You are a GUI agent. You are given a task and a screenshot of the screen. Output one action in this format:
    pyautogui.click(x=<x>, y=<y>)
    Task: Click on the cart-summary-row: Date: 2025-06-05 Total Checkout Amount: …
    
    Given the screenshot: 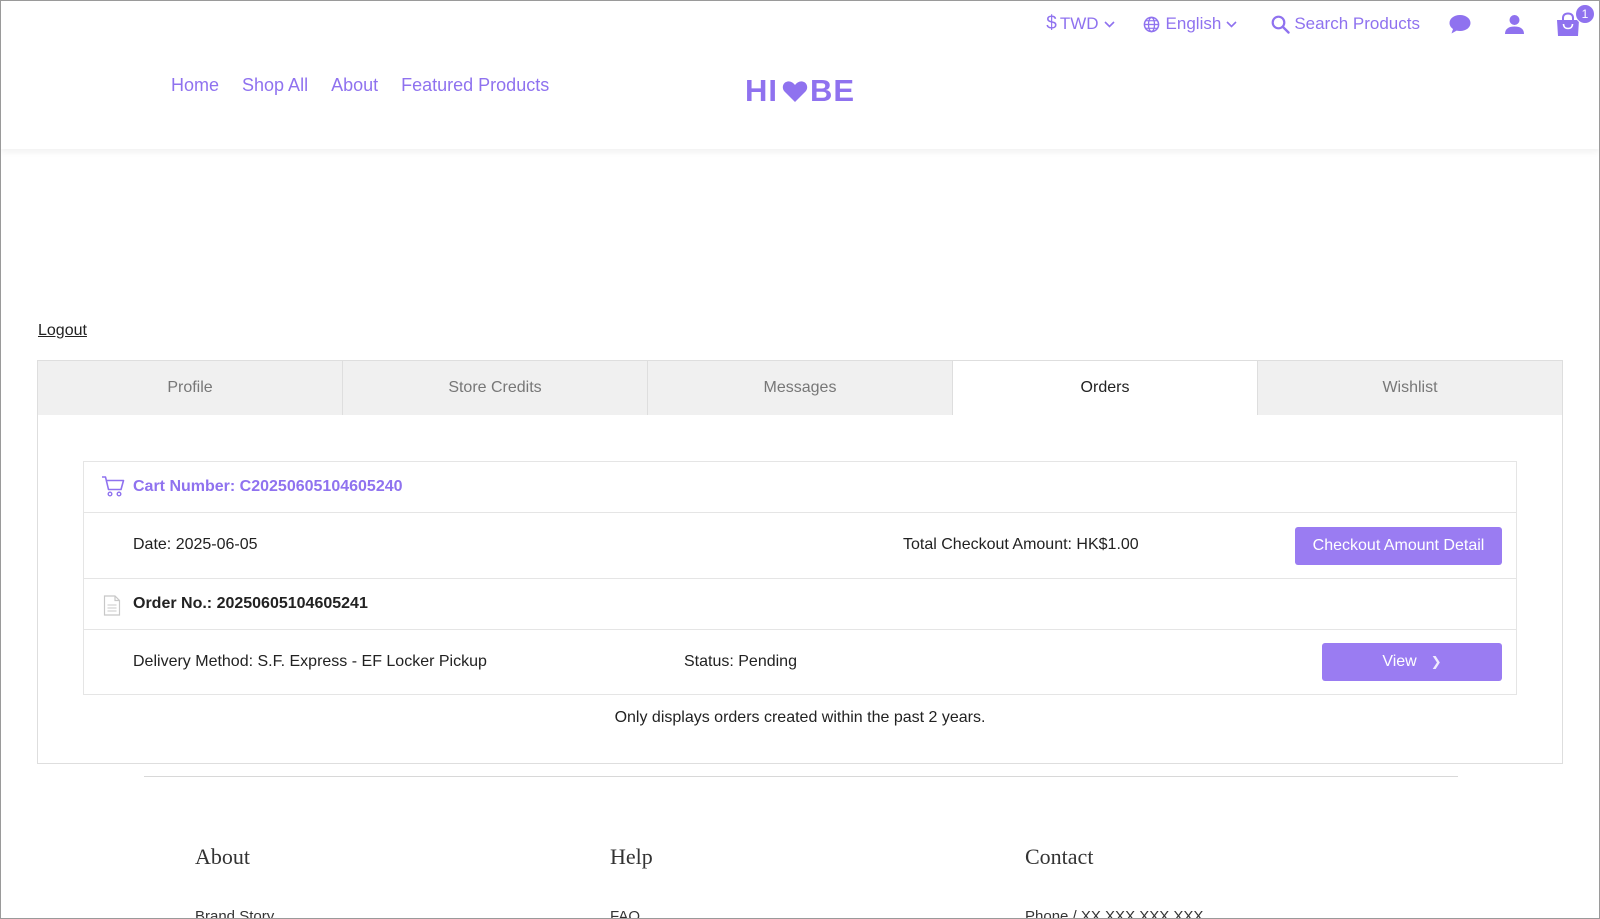 What is the action you would take?
    pyautogui.click(x=800, y=546)
    